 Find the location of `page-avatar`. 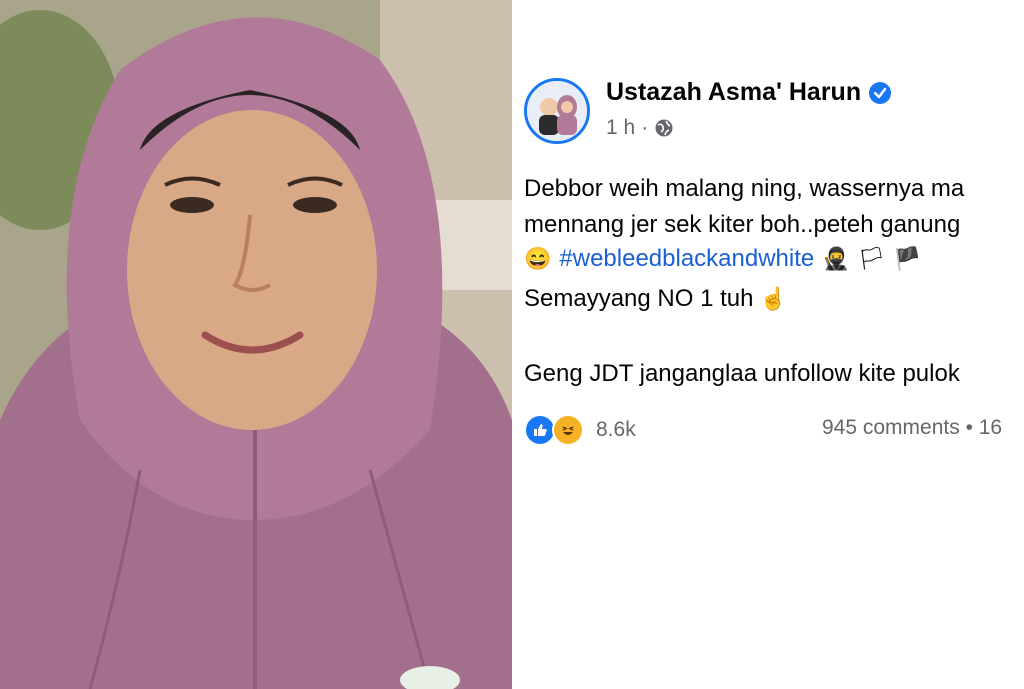

page-avatar is located at coordinates (557, 111).